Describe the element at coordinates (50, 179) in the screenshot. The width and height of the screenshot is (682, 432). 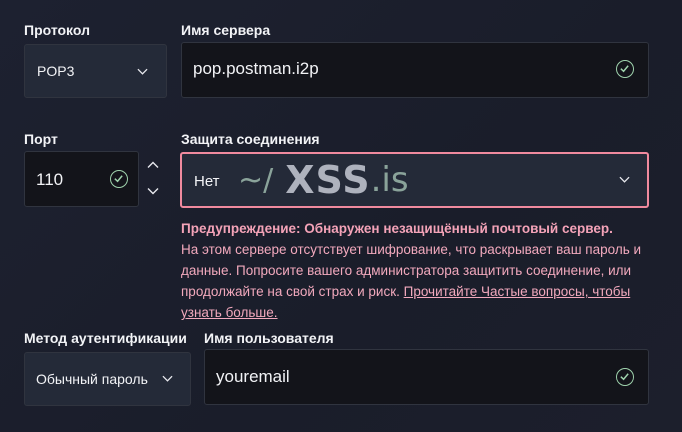
I see `port-value: 110` at that location.